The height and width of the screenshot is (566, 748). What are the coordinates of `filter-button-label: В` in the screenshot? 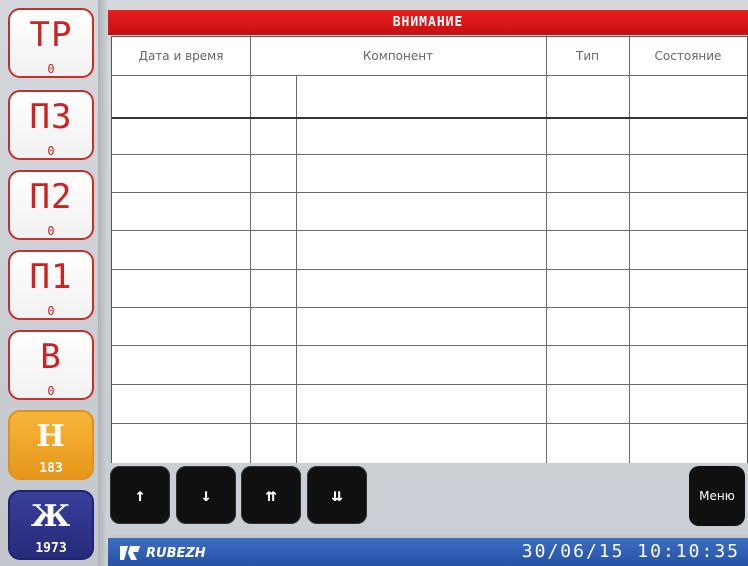 It's located at (51, 357).